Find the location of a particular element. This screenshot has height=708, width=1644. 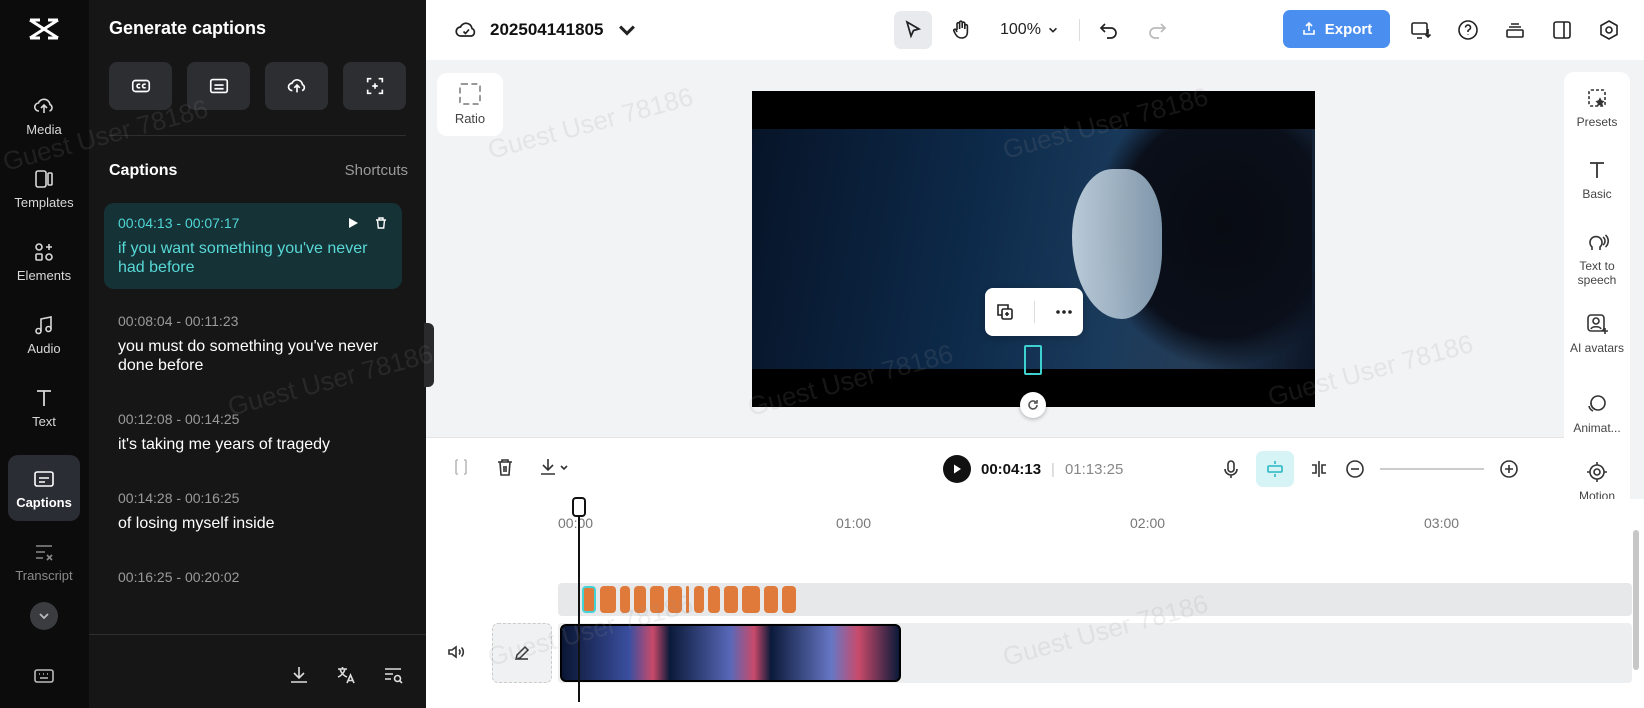

settings-button is located at coordinates (1609, 30).